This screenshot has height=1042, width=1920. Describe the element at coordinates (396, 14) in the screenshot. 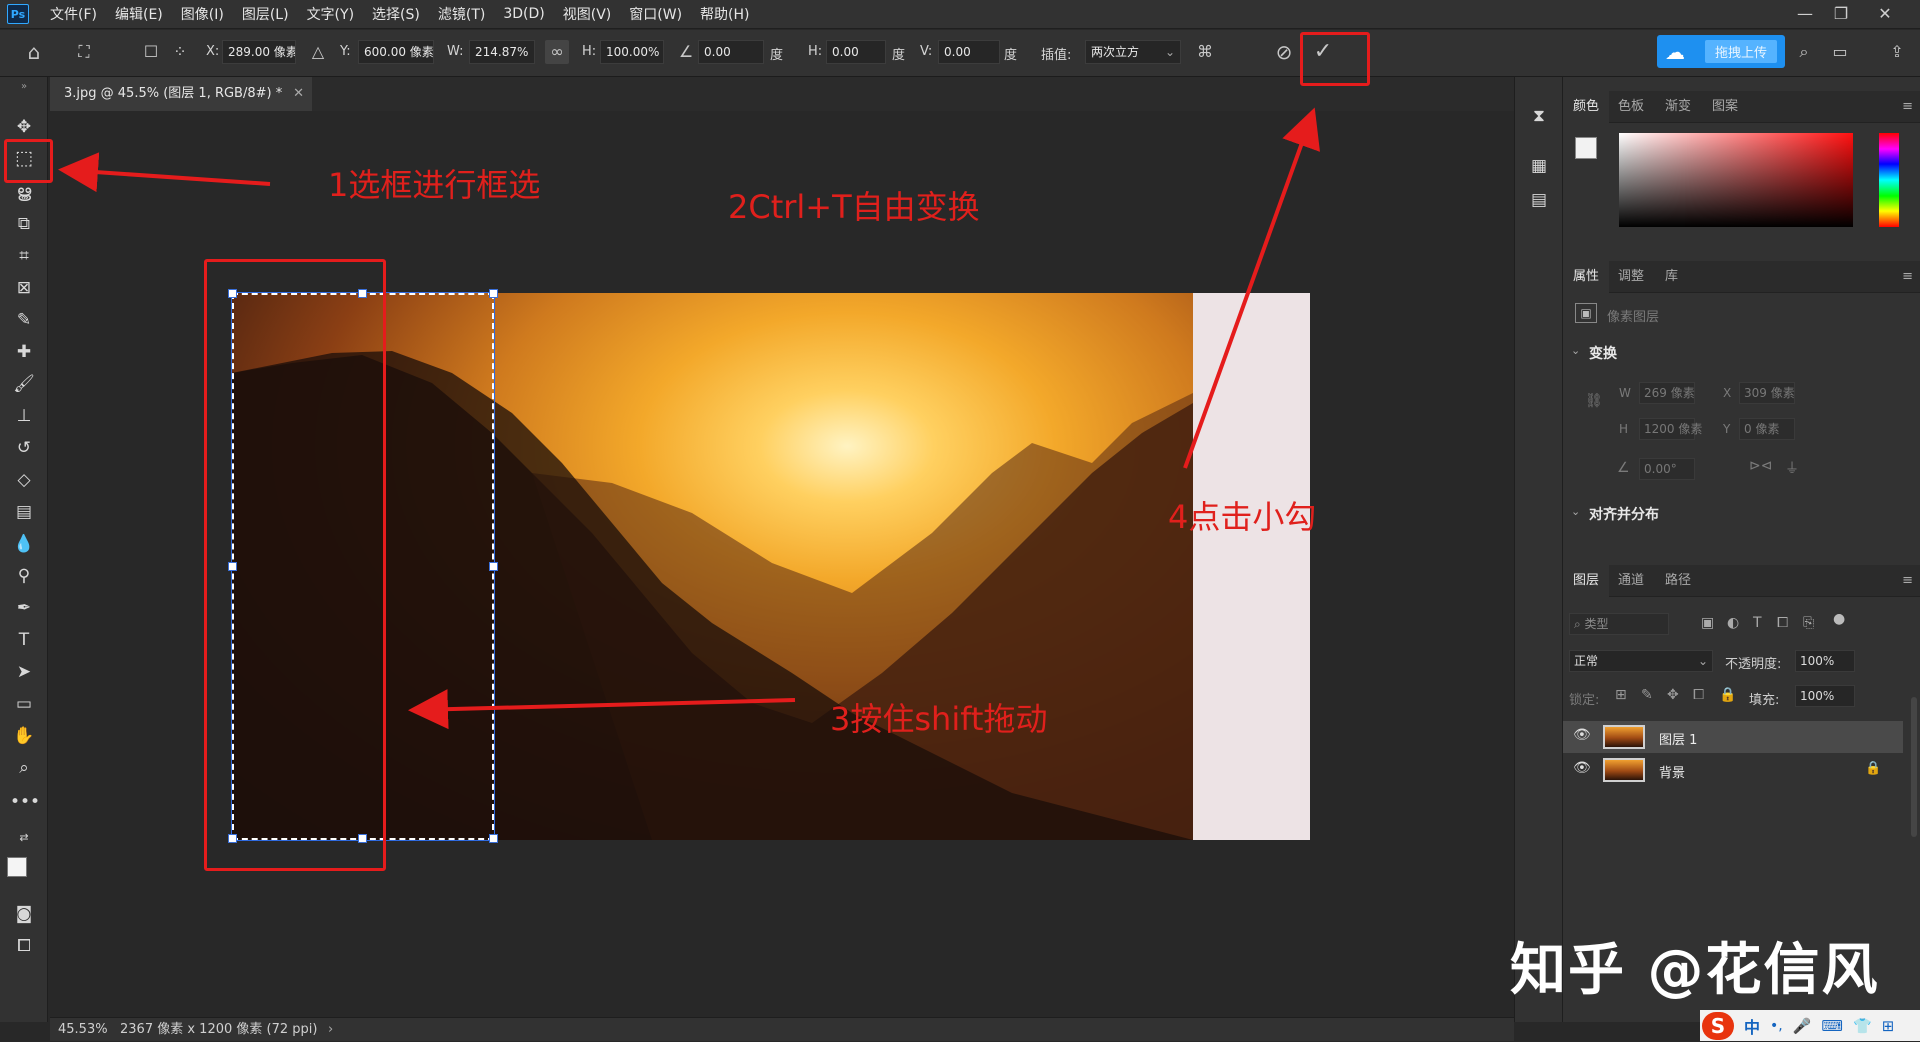

I see `menu-select: 选择(S)` at that location.